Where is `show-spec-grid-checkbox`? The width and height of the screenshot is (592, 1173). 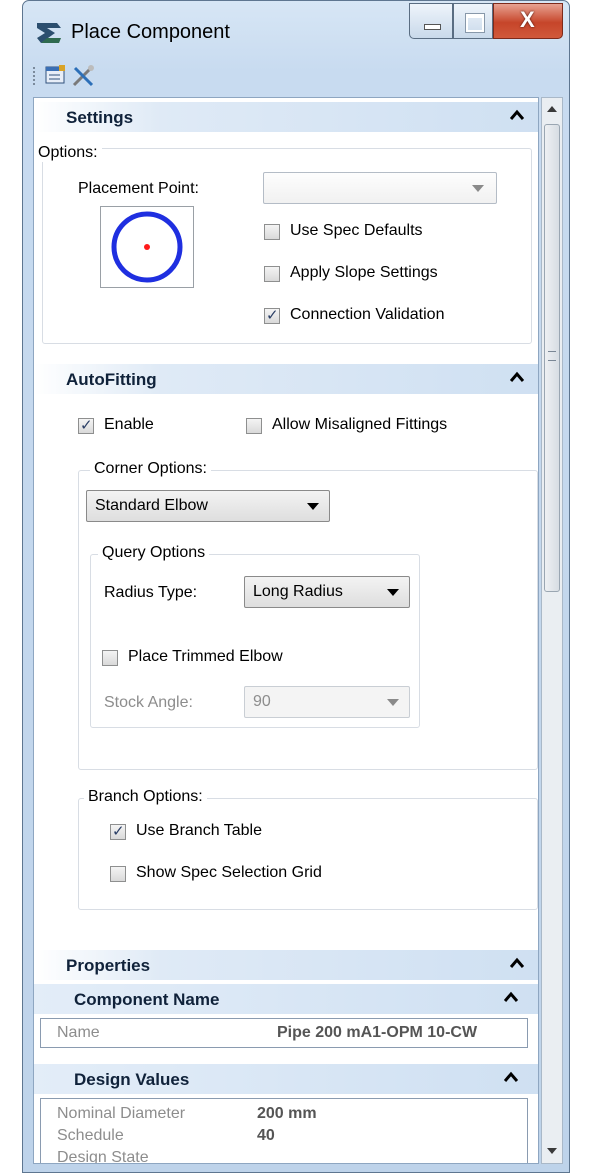
show-spec-grid-checkbox is located at coordinates (118, 874).